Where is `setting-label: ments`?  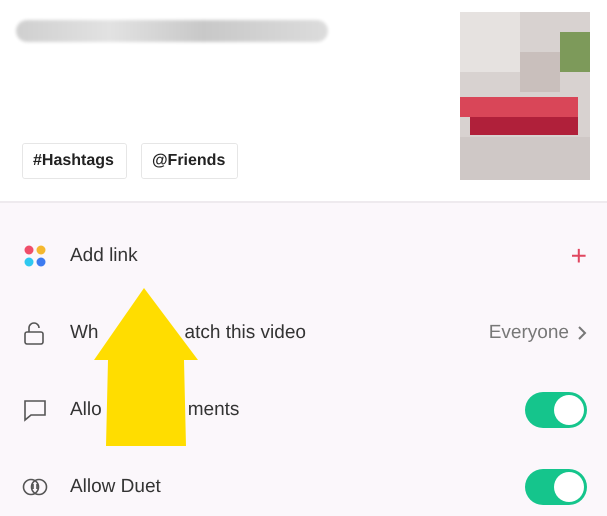
setting-label: ments is located at coordinates (214, 409).